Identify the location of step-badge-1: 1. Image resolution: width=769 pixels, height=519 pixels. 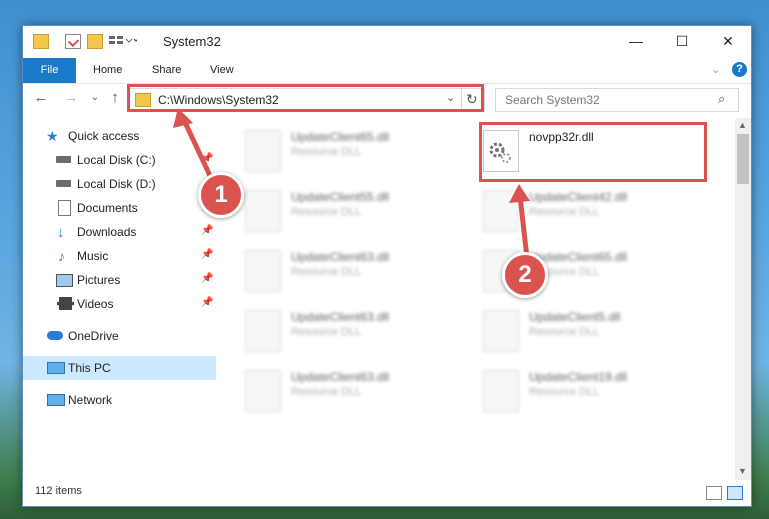
(221, 195).